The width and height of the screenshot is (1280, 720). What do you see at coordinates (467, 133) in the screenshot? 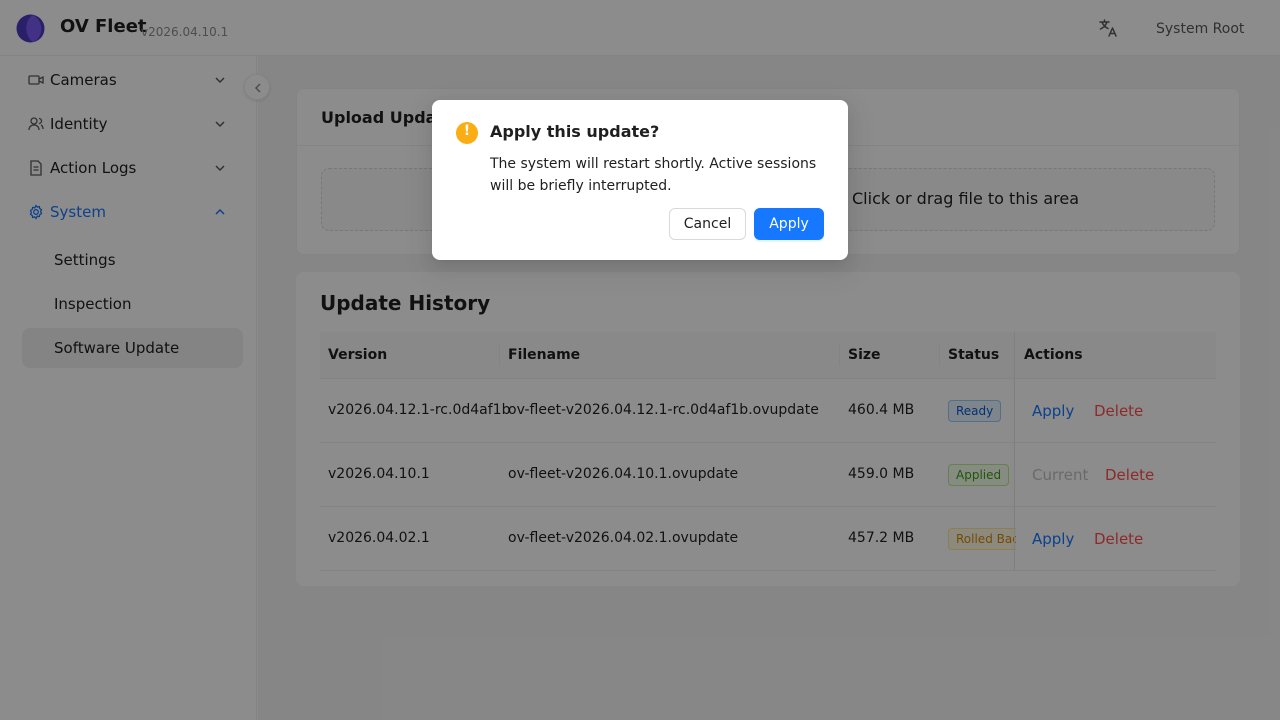
I see `warning-icon: !` at bounding box center [467, 133].